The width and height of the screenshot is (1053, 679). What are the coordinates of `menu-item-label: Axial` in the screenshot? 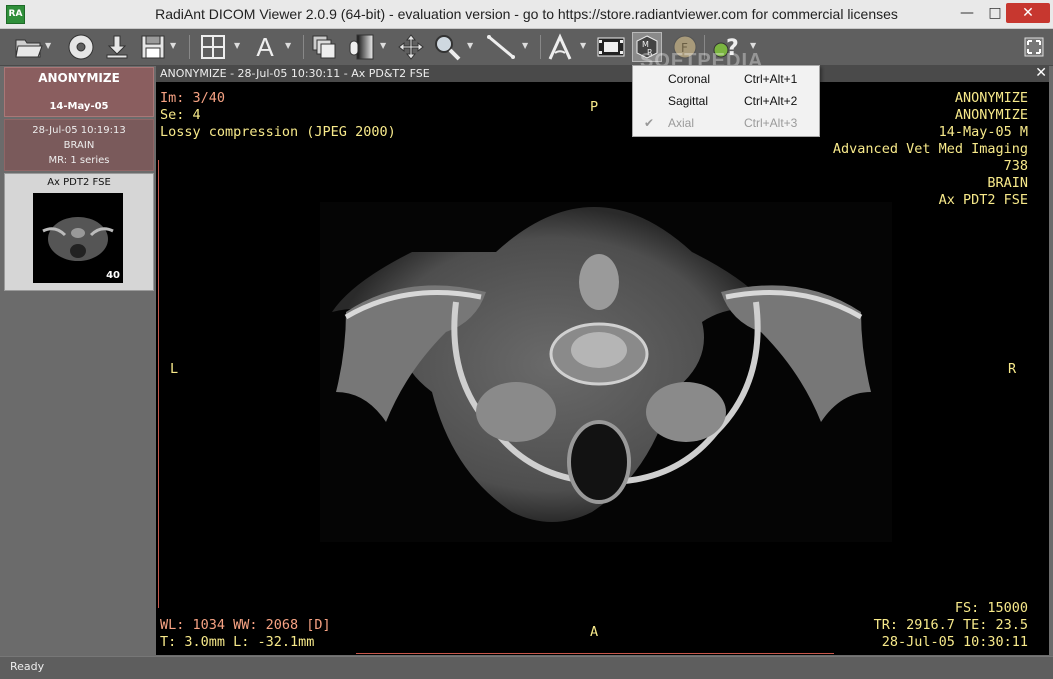 It's located at (681, 123).